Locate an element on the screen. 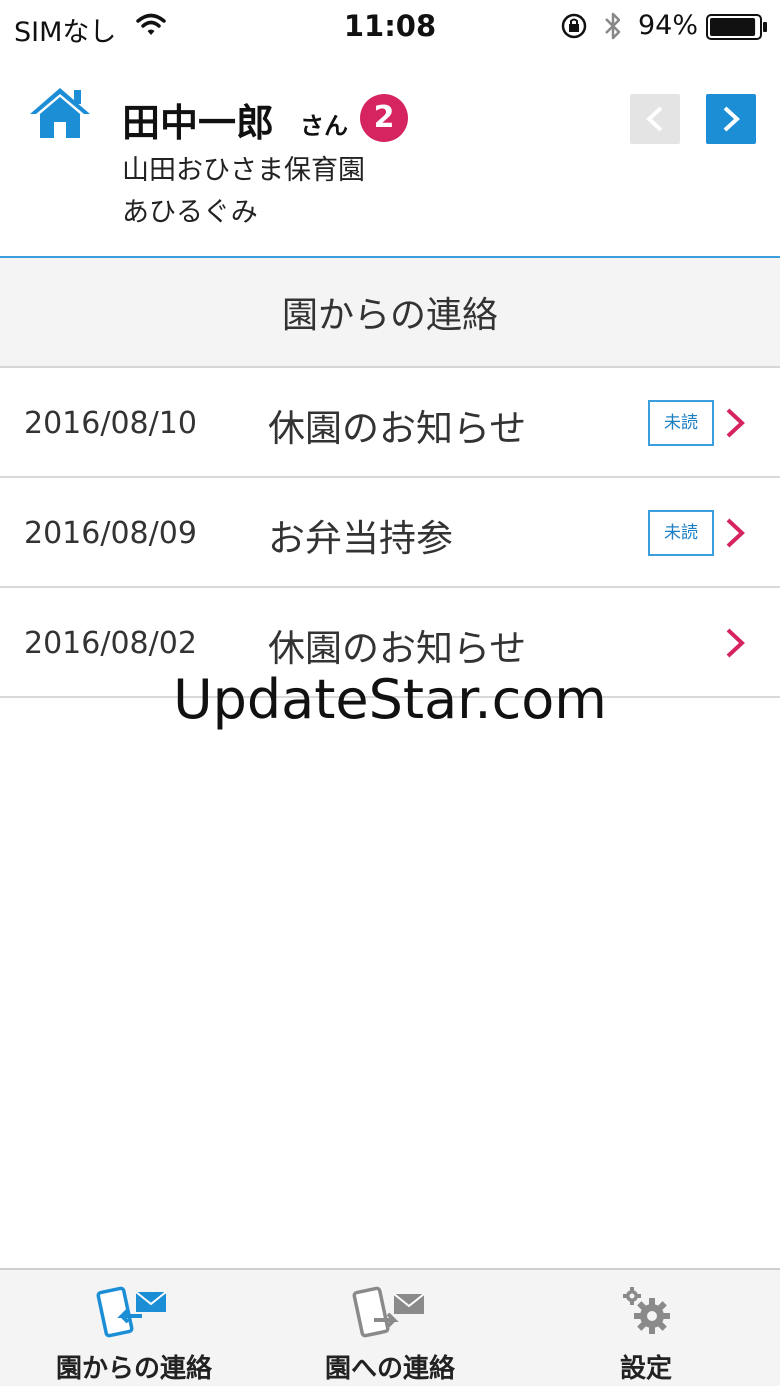 This screenshot has height=1388, width=780. bluetooth-icon is located at coordinates (613, 28).